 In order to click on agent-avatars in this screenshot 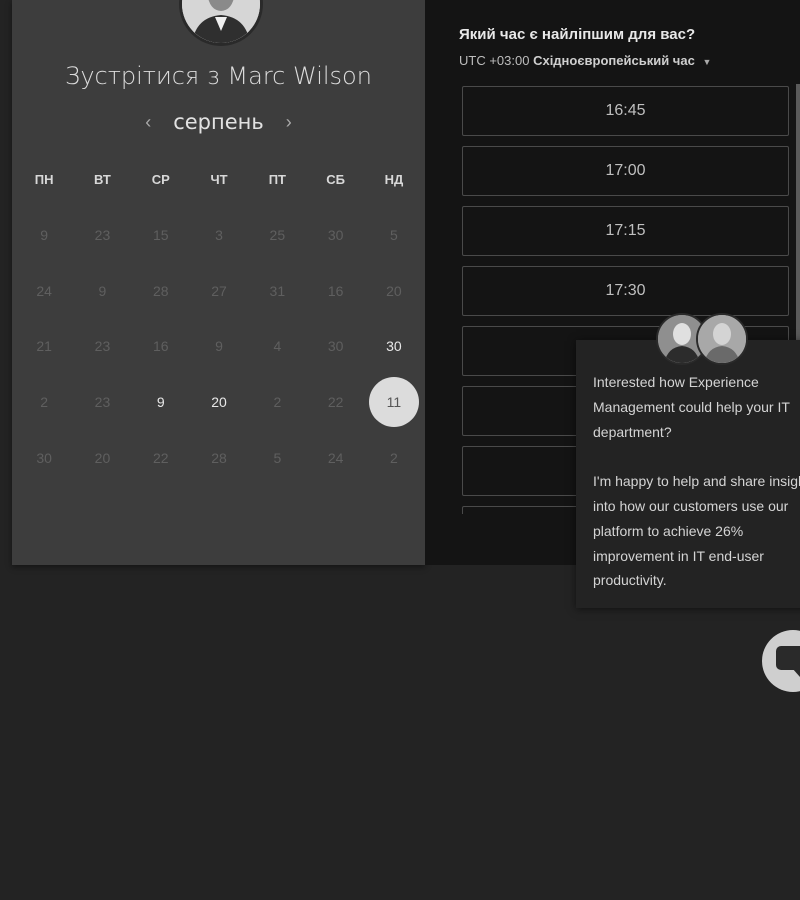, I will do `click(702, 339)`.